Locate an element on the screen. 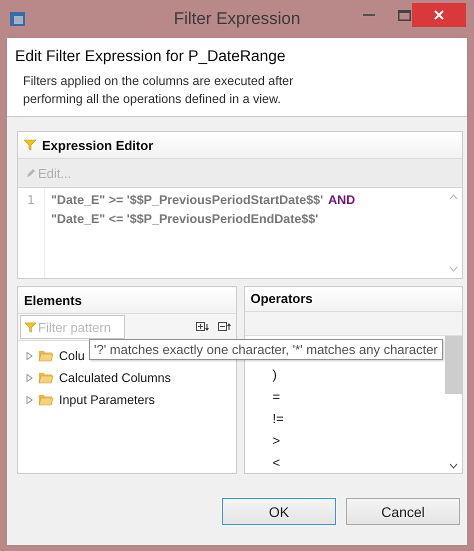  dialog-heading: Edit Filter Expression for P_DateRange is located at coordinates (151, 57).